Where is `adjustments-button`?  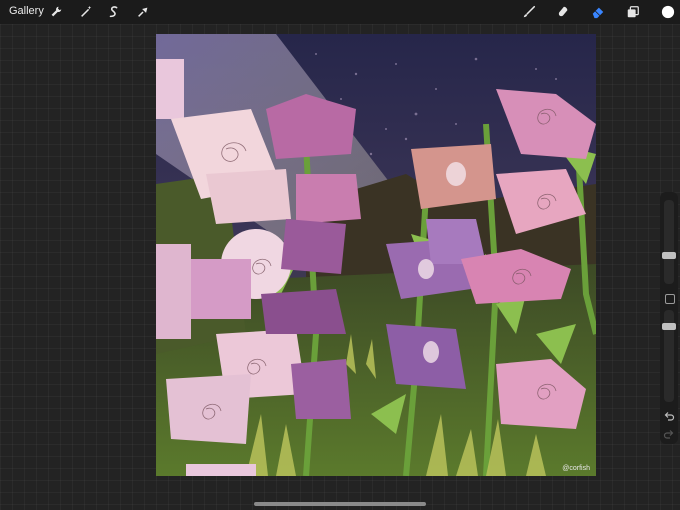
adjustments-button is located at coordinates (86, 12).